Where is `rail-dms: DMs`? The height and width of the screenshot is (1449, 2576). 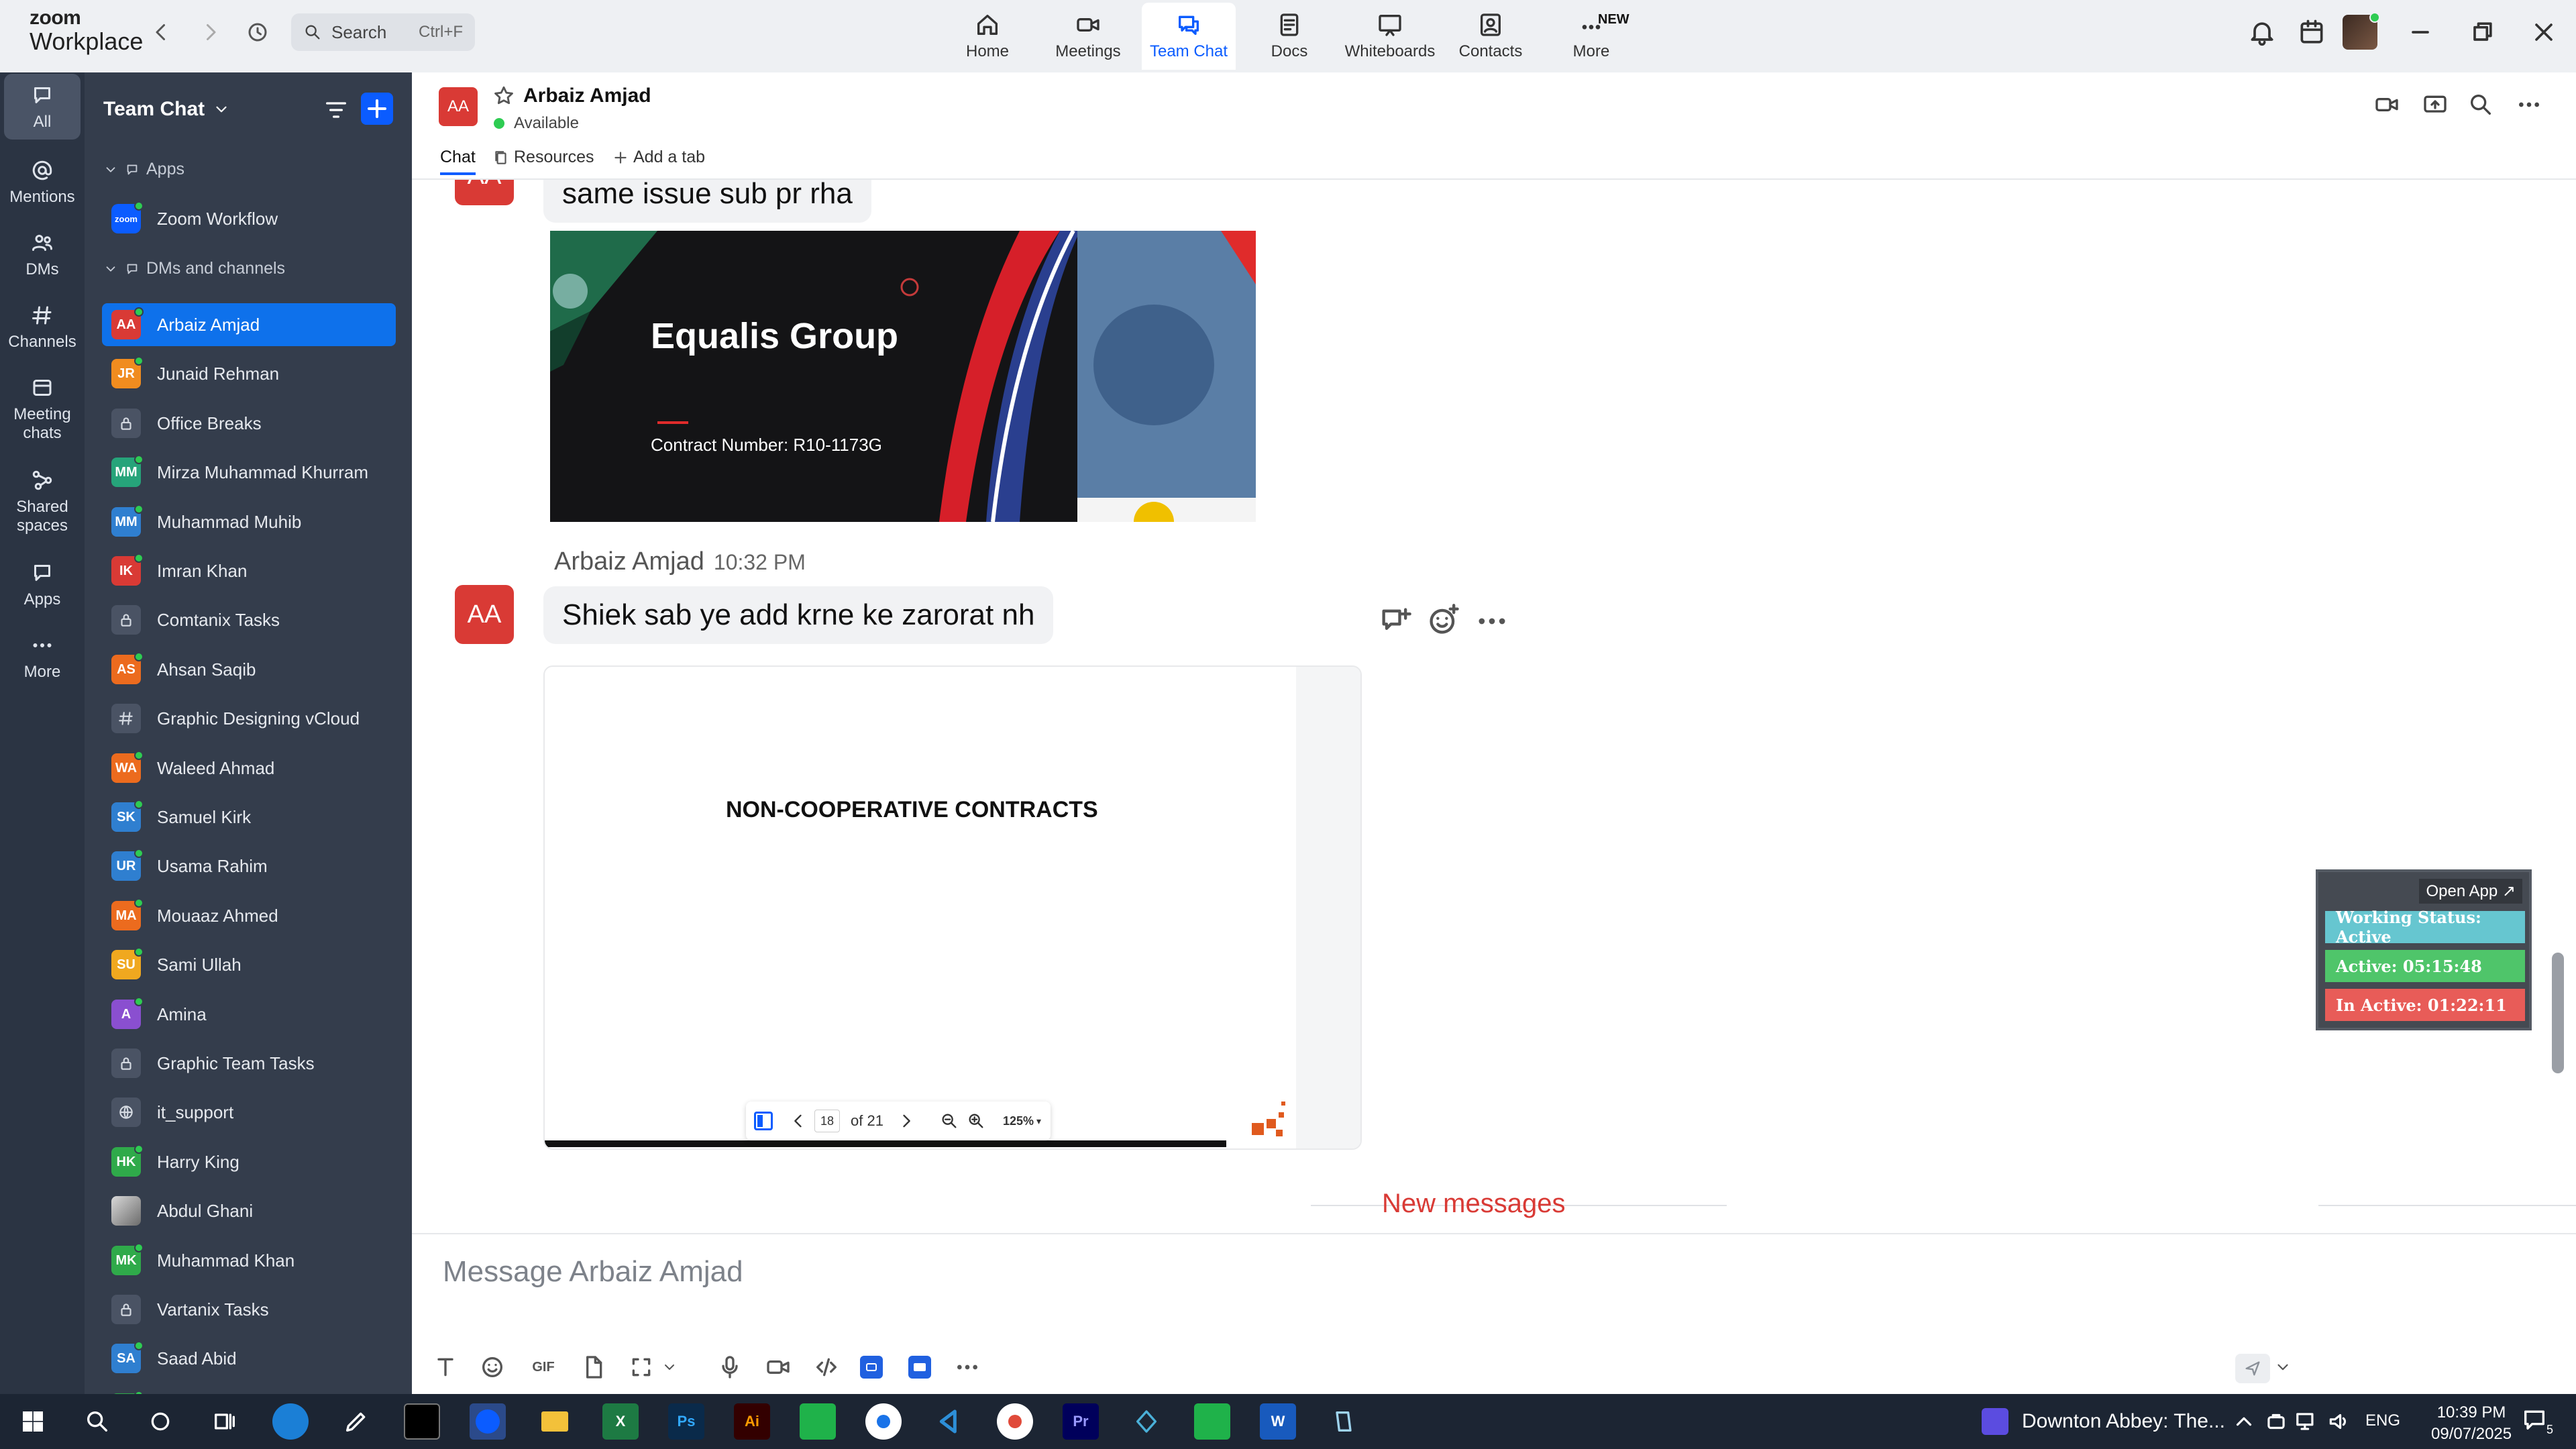 rail-dms: DMs is located at coordinates (42, 255).